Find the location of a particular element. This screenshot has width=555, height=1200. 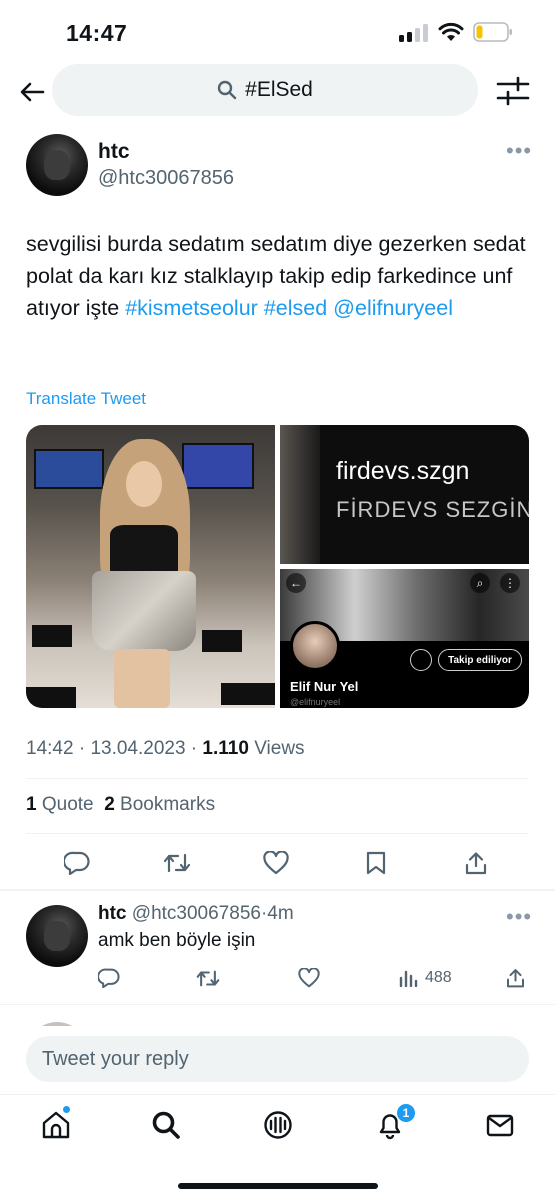

reply-header: htc @htc30067856·4m is located at coordinates (196, 914).